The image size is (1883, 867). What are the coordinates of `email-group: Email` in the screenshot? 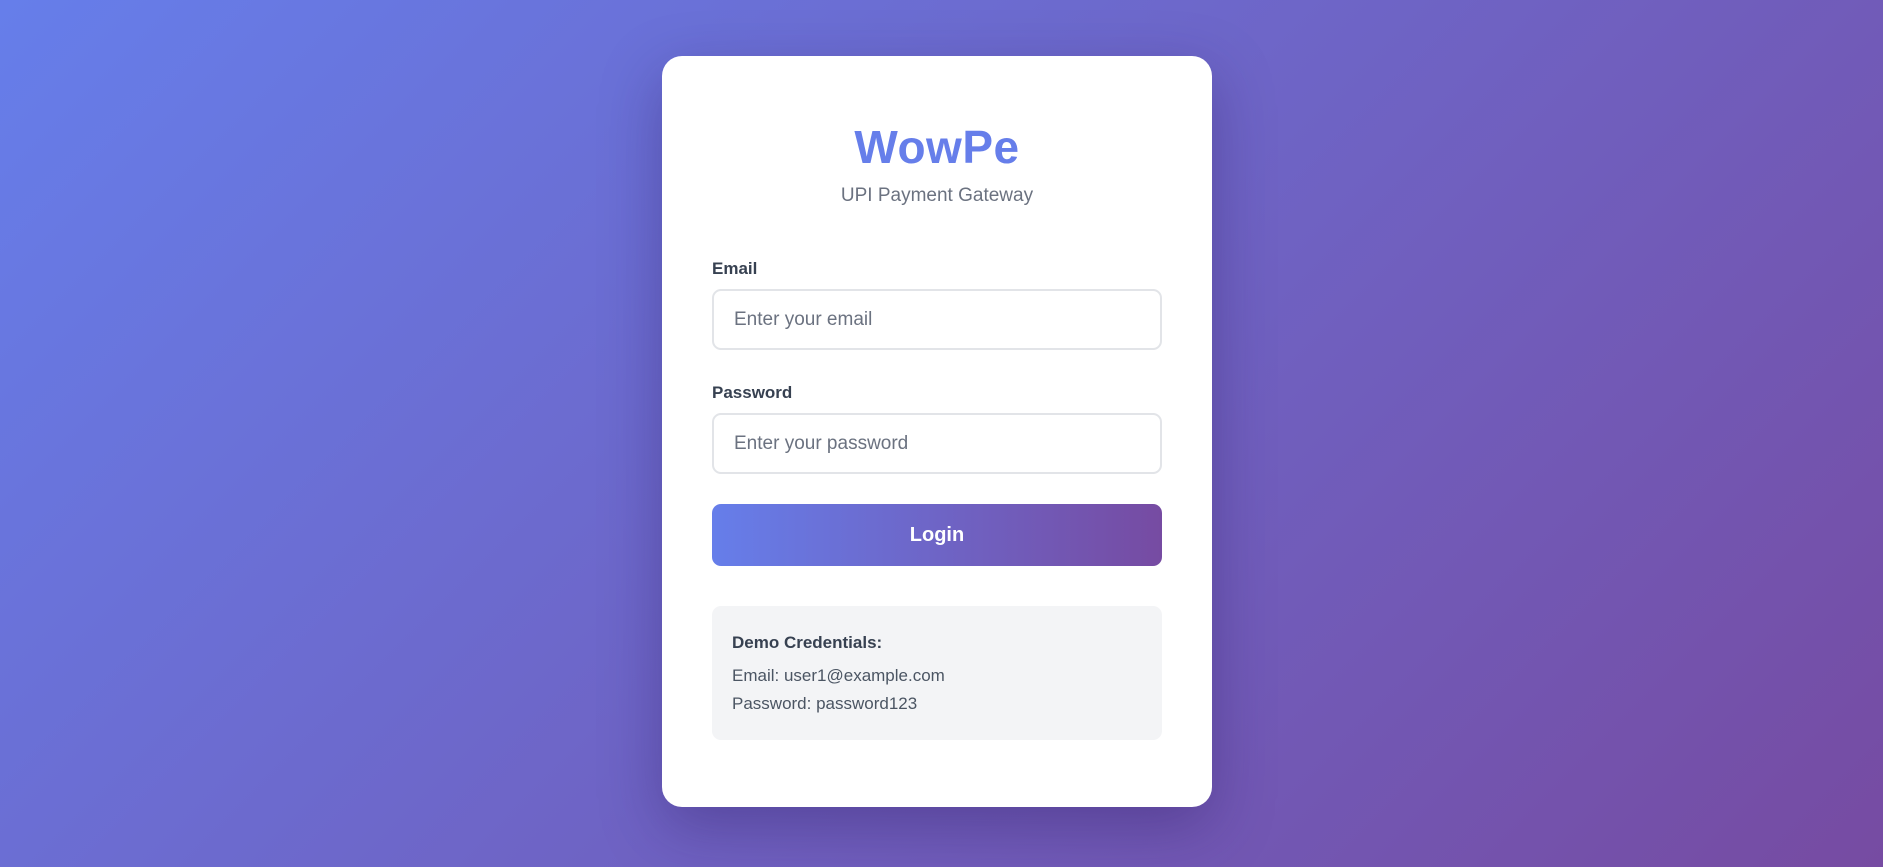 It's located at (937, 304).